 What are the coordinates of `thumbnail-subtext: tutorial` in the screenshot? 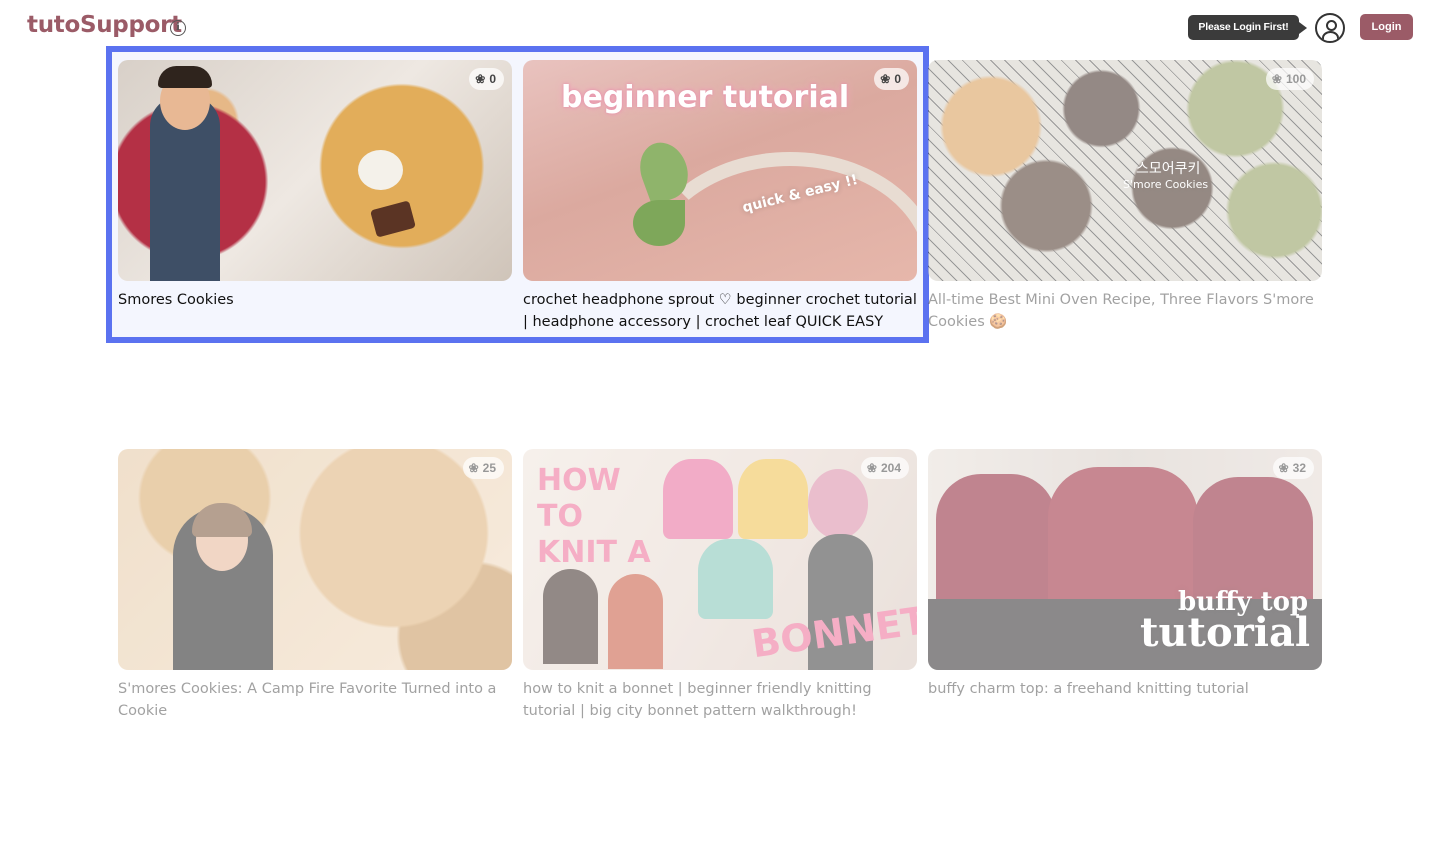 It's located at (1225, 632).